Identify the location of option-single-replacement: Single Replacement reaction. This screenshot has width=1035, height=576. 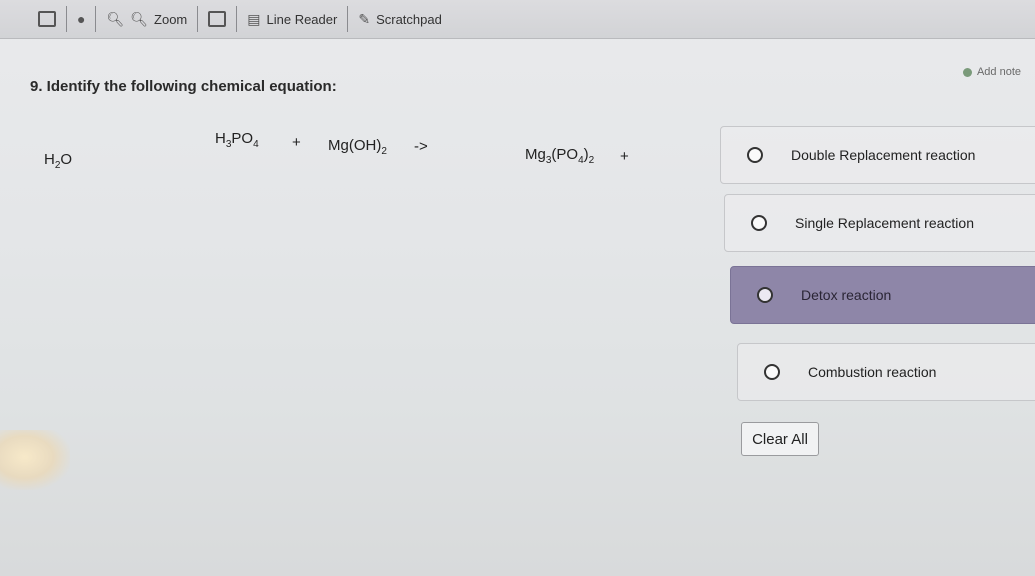
(879, 223).